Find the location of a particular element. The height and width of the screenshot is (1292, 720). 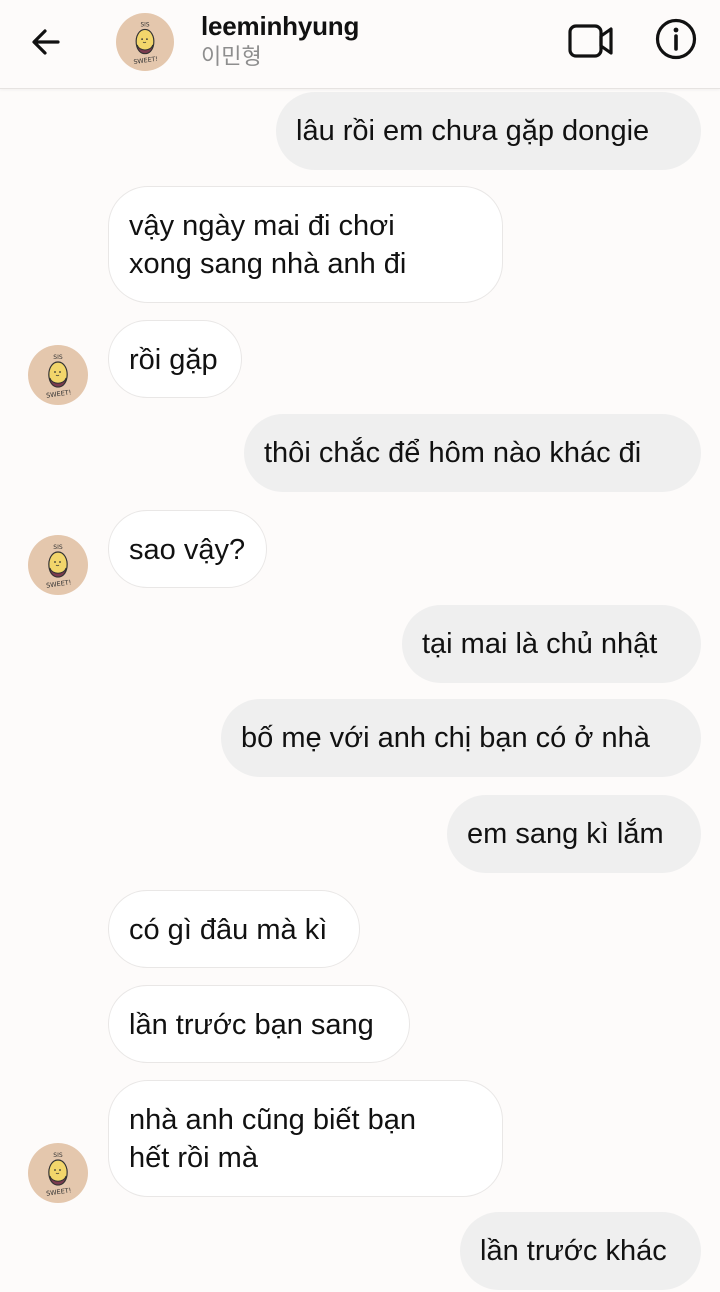

arrow-left-icon is located at coordinates (46, 42).